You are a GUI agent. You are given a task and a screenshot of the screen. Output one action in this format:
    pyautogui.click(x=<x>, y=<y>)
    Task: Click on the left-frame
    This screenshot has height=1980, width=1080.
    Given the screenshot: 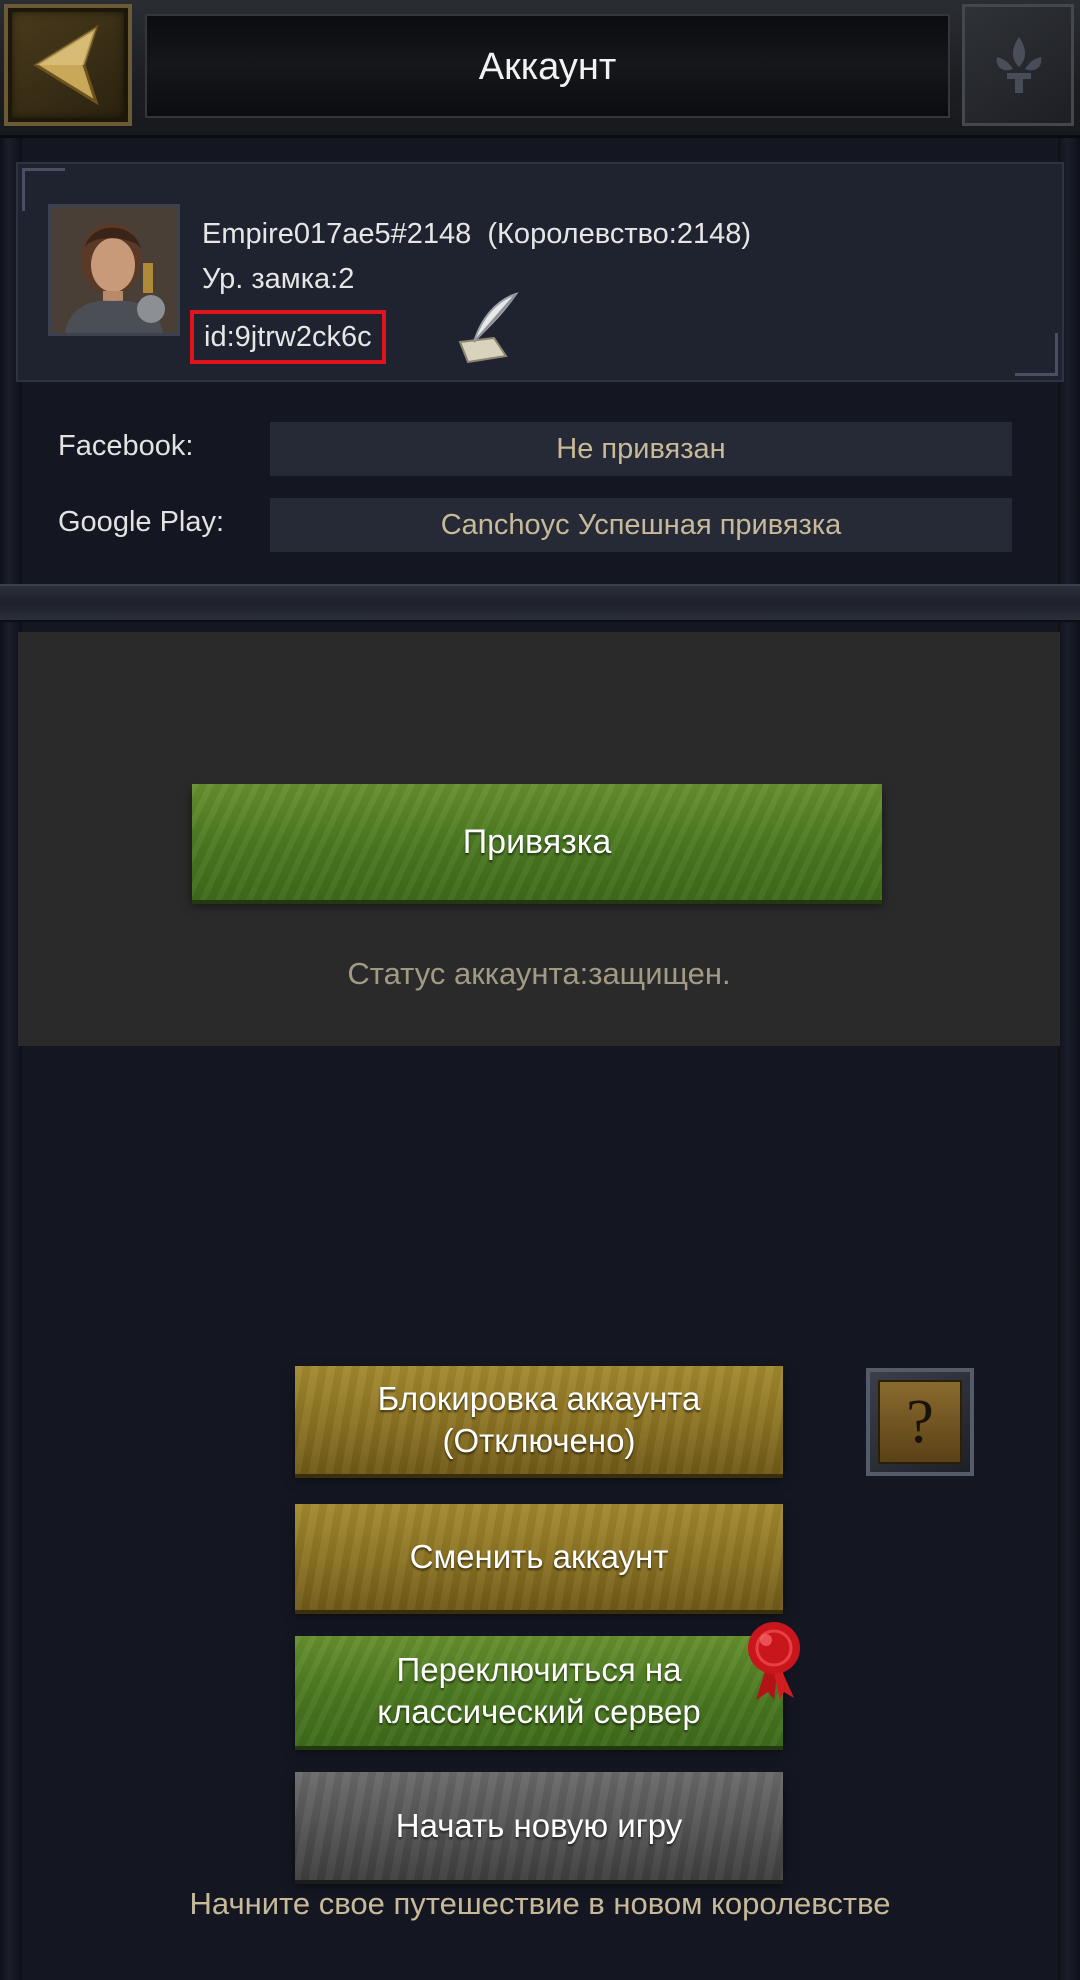 What is the action you would take?
    pyautogui.click(x=11, y=1057)
    